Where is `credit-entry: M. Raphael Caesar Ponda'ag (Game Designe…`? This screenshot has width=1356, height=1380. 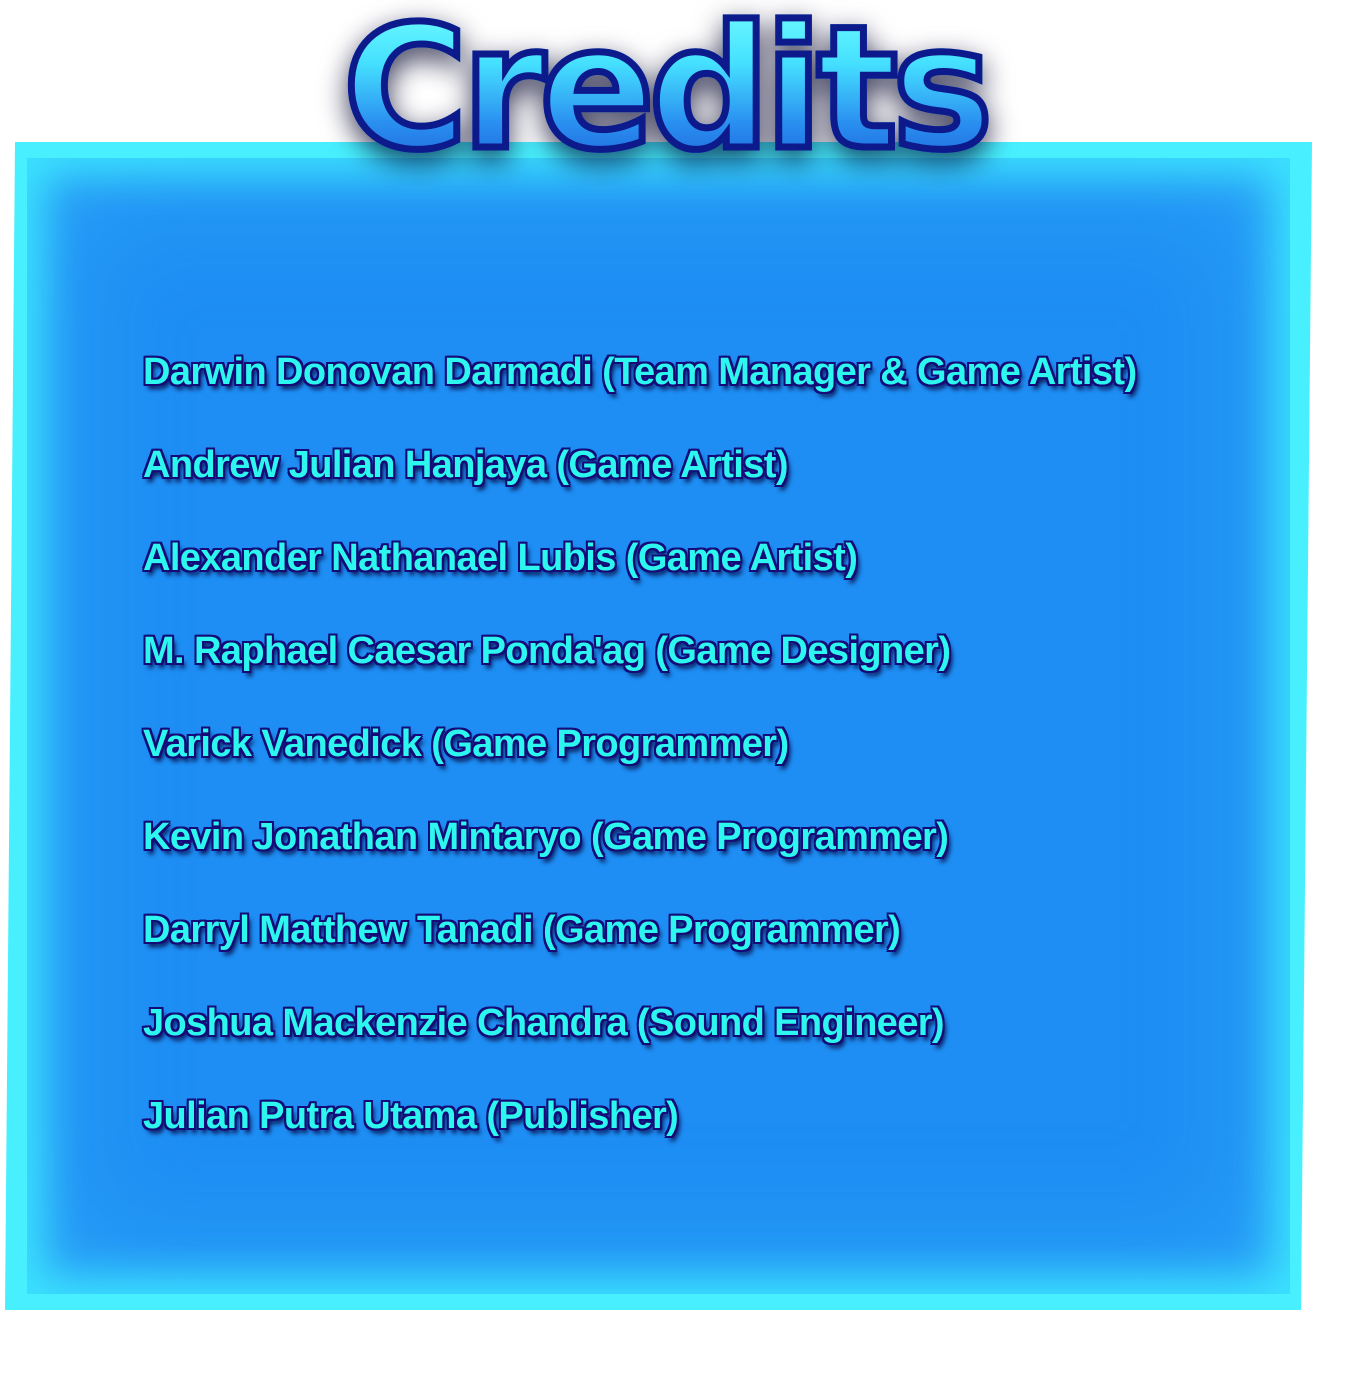
credit-entry: M. Raphael Caesar Ponda'ag (Game Designe… is located at coordinates (547, 651).